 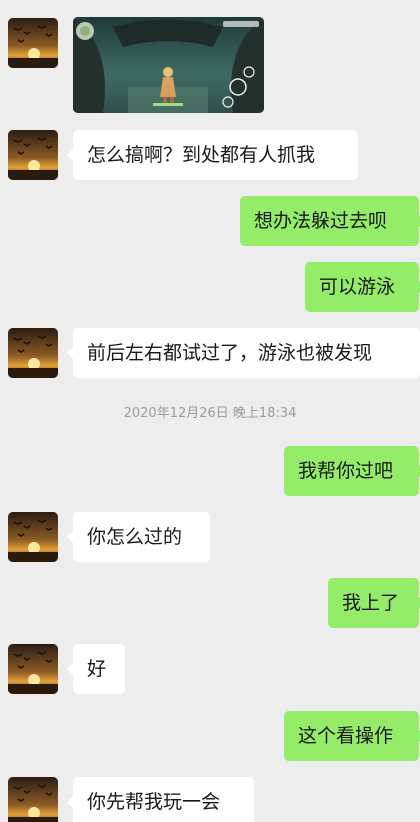 I want to click on message-bubble: 我上了, so click(x=374, y=603).